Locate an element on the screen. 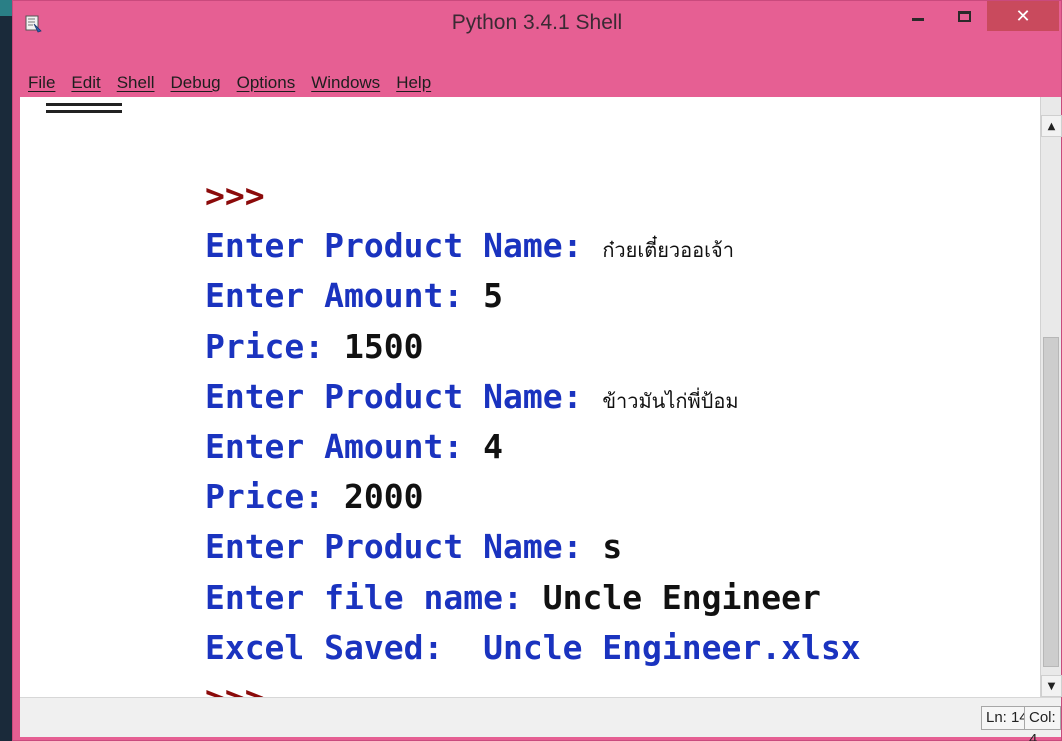 The image size is (1062, 741). separator-line is located at coordinates (84, 110).